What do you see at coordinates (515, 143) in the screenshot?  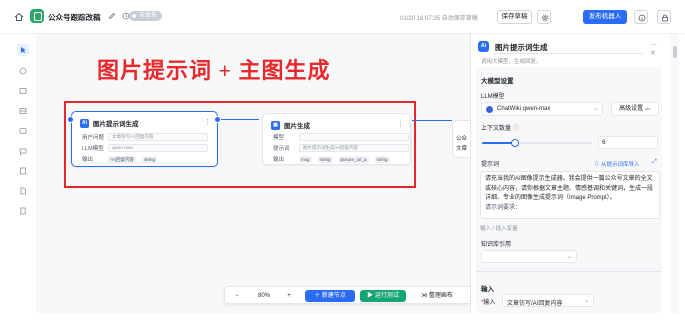 I see `slider-thumb` at bounding box center [515, 143].